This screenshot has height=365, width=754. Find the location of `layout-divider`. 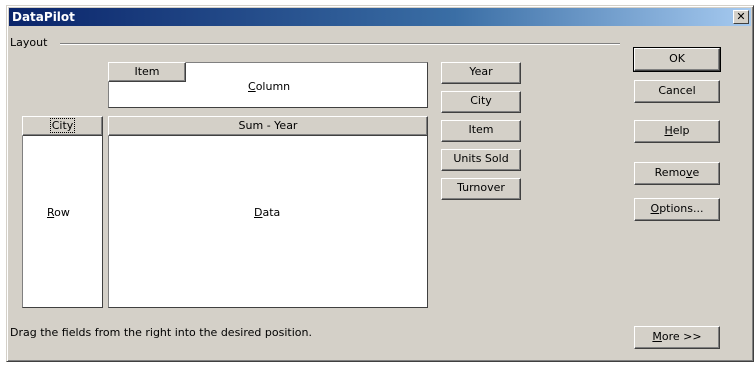

layout-divider is located at coordinates (340, 44).